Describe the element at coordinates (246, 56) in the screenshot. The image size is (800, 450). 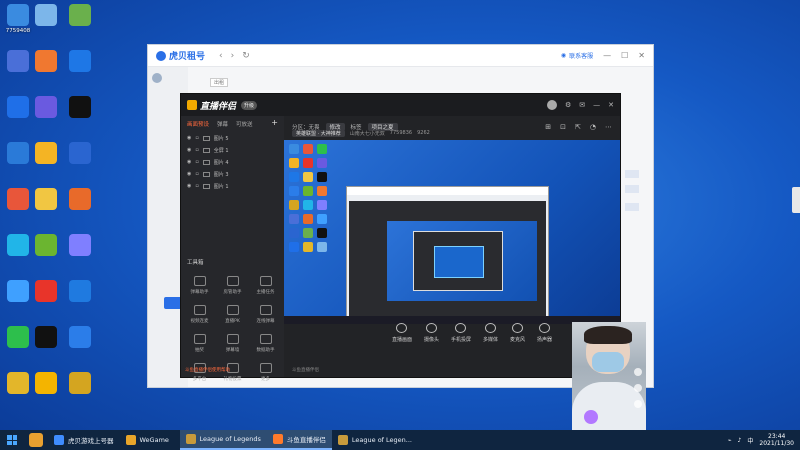
I see `refresh-button: ↻` at that location.